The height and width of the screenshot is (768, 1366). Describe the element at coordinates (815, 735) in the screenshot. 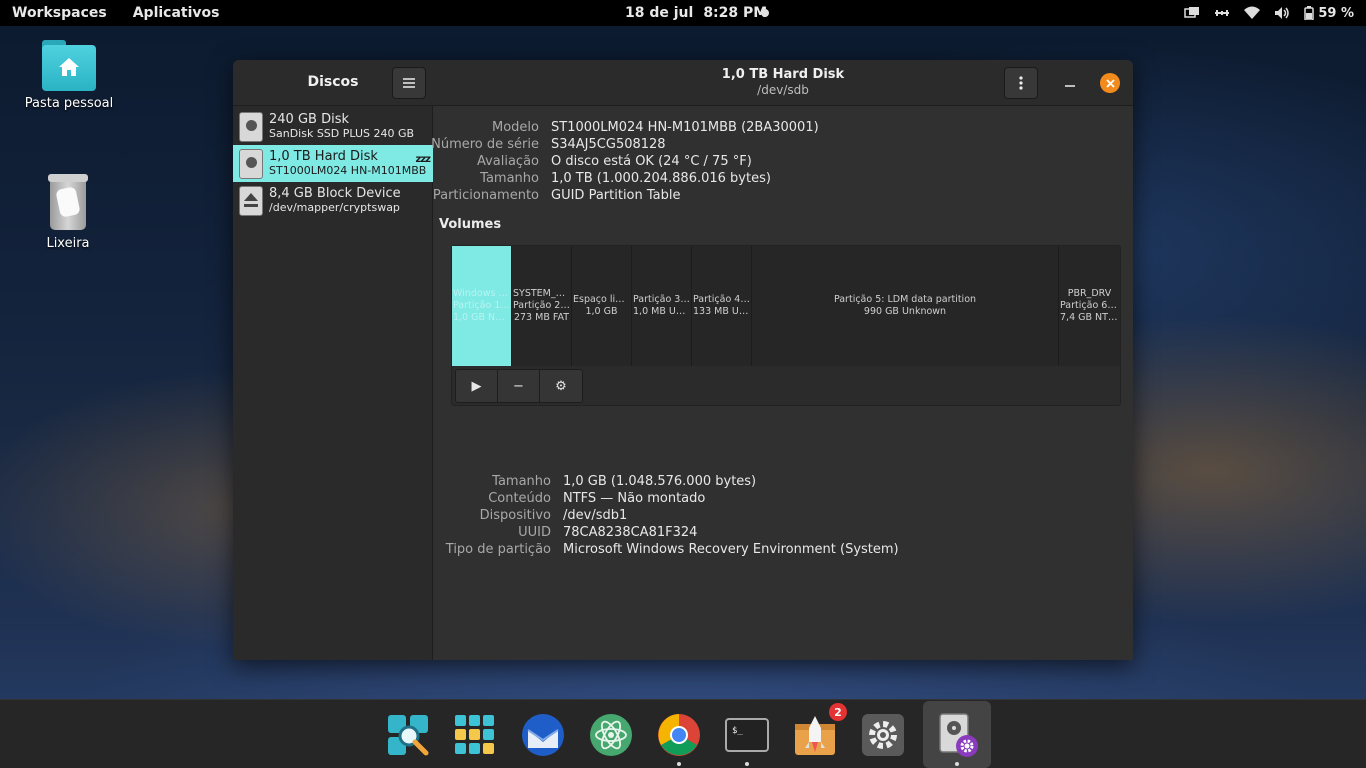

I see `appcenter-icon` at that location.